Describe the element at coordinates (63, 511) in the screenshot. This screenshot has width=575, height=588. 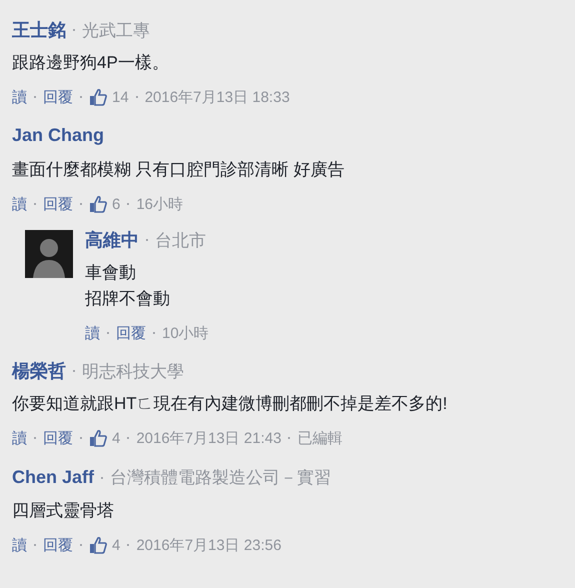
I see `comment-text: 四層式靈骨塔` at that location.